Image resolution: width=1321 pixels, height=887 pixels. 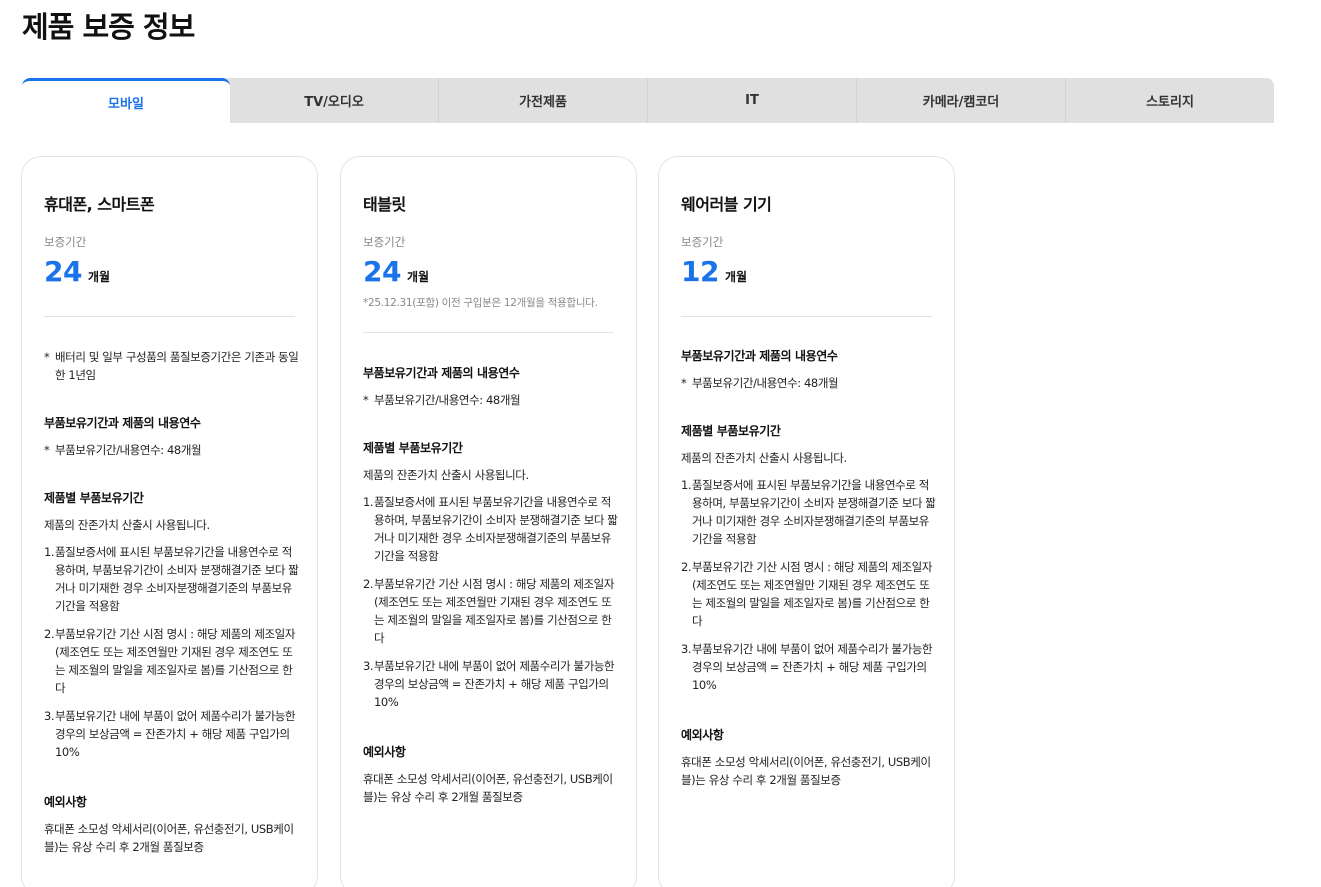 What do you see at coordinates (108, 27) in the screenshot?
I see `page-title: 제품 보증 정보` at bounding box center [108, 27].